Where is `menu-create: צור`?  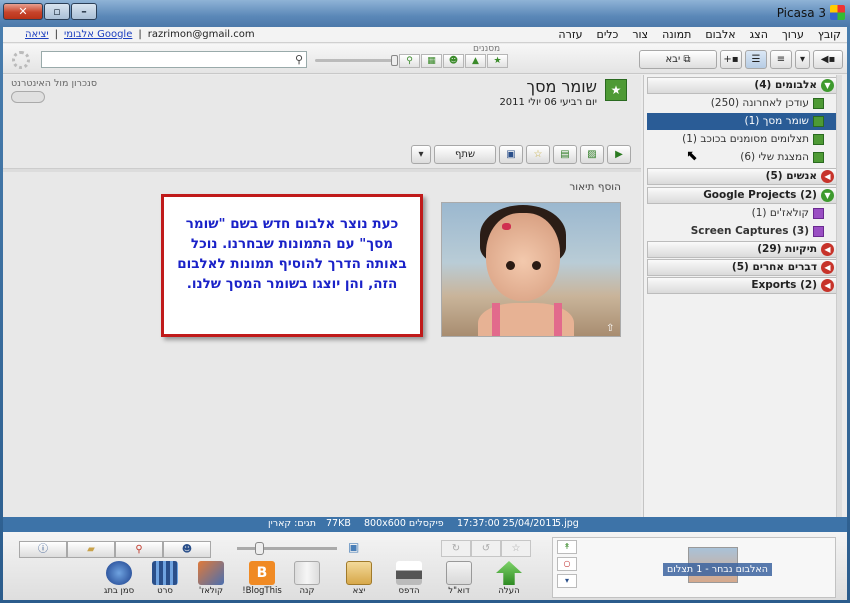 menu-create: צור is located at coordinates (640, 34).